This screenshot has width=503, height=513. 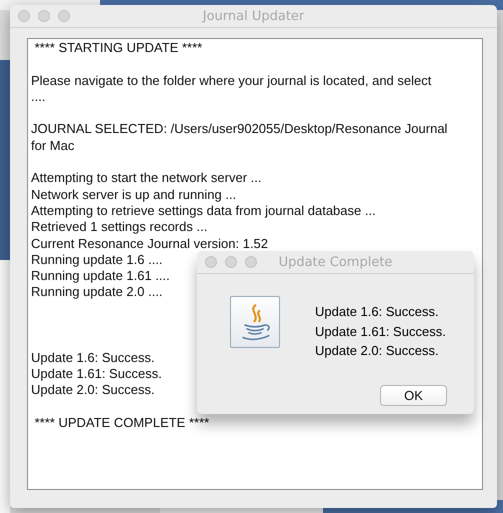 I want to click on dialog-message: Update 1.61: Success., so click(x=380, y=331).